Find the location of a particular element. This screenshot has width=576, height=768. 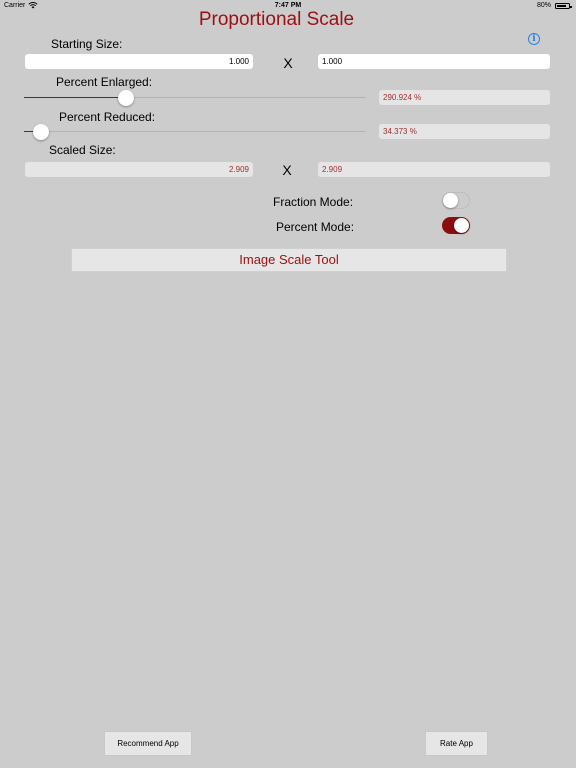

scaled-height-value: 2.909 is located at coordinates (434, 169).